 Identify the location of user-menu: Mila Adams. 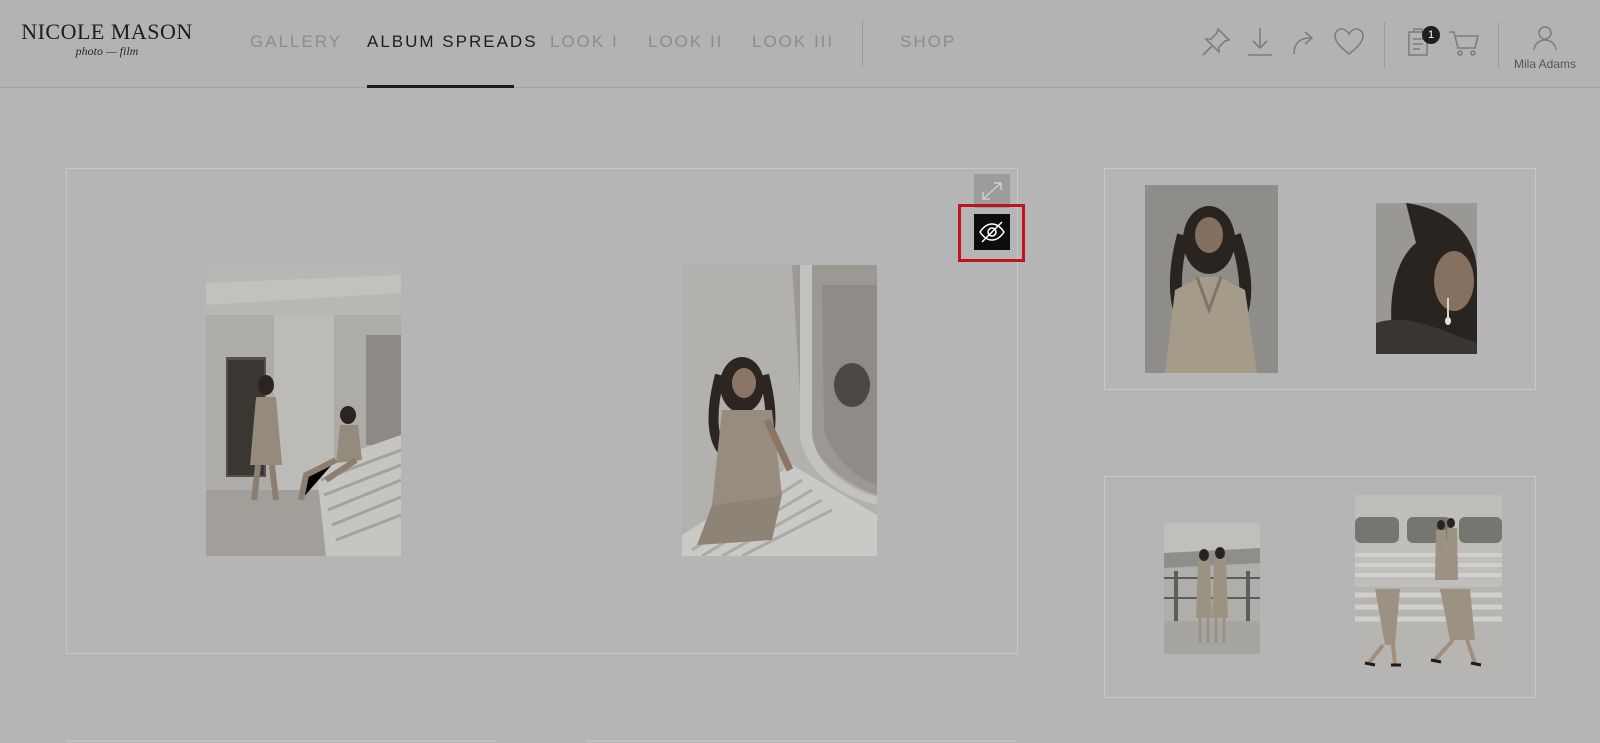
(1545, 47).